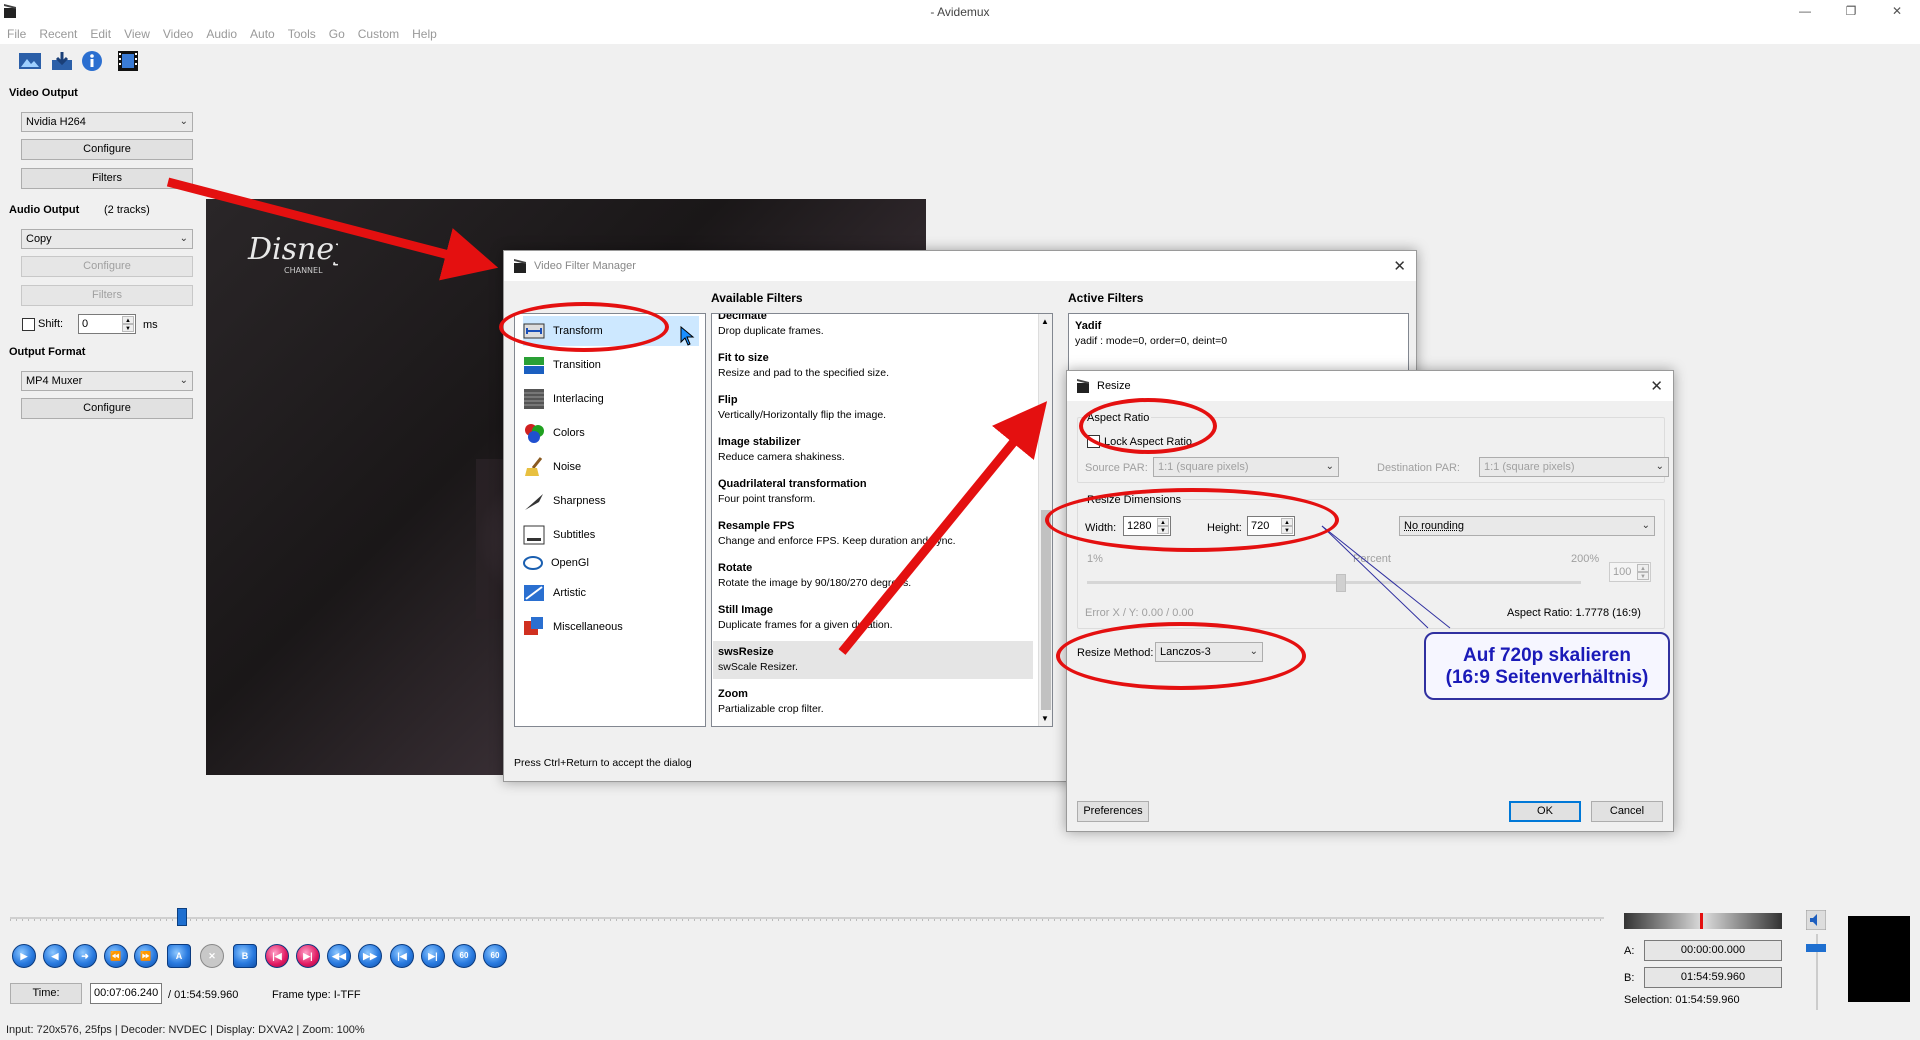  What do you see at coordinates (433, 956) in the screenshot?
I see `last-frame-button: ▶|` at bounding box center [433, 956].